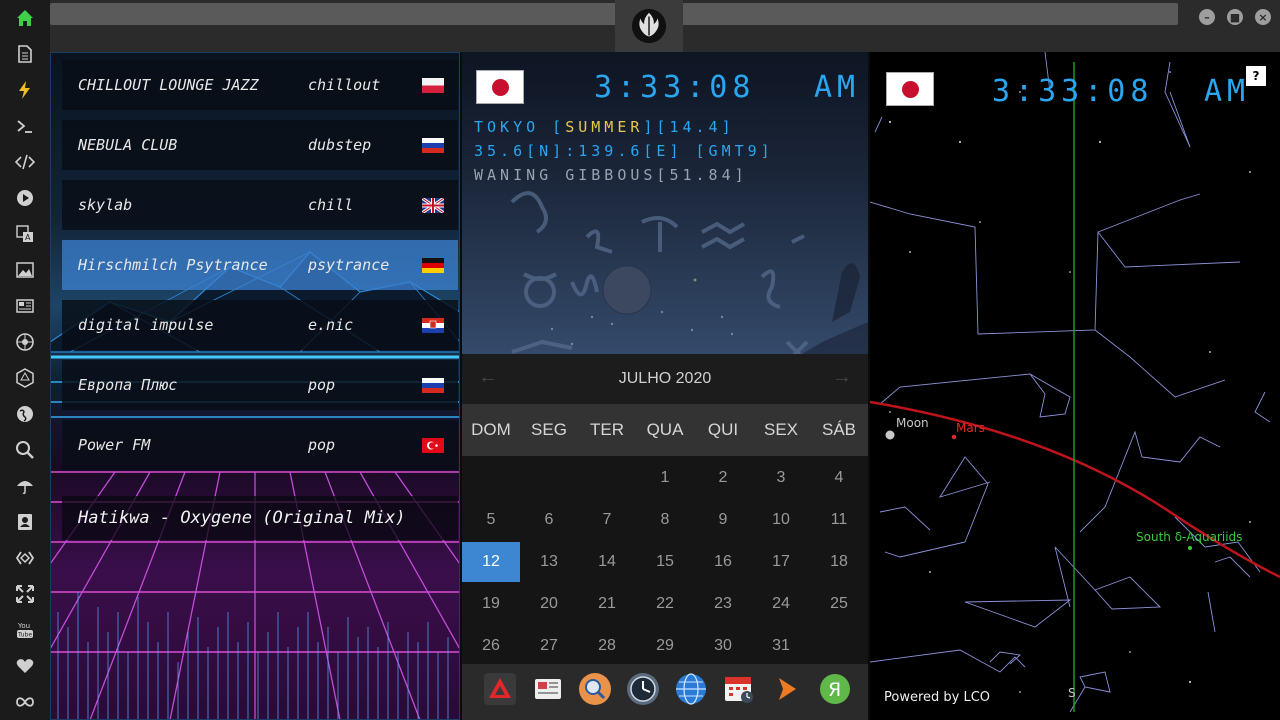 The width and height of the screenshot is (1280, 720). Describe the element at coordinates (260, 265) in the screenshot. I see `station-row-active: Hirschmilch Psytrance psytrance` at that location.